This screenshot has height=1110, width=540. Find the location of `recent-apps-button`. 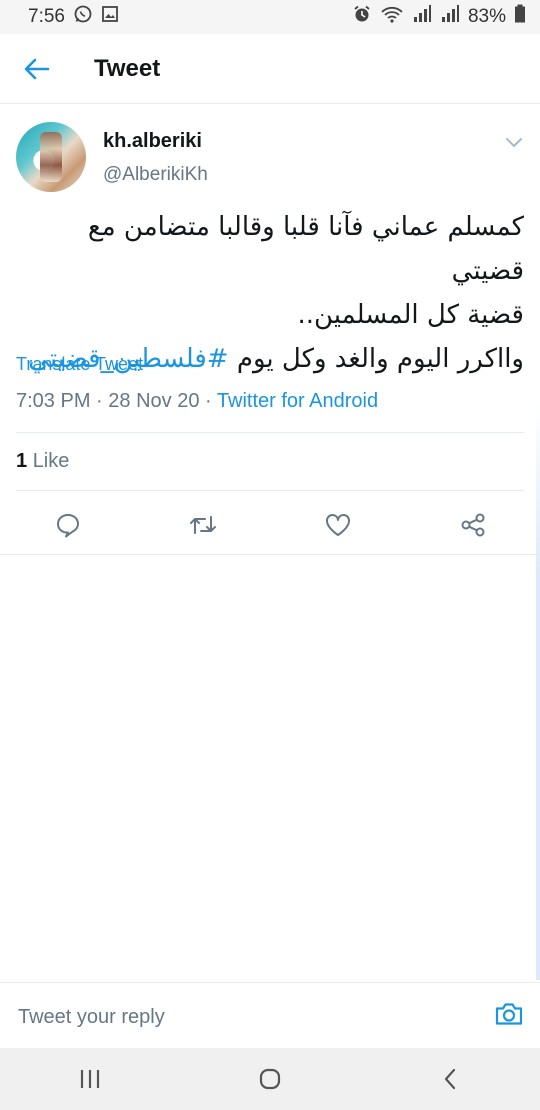

recent-apps-button is located at coordinates (90, 1079).